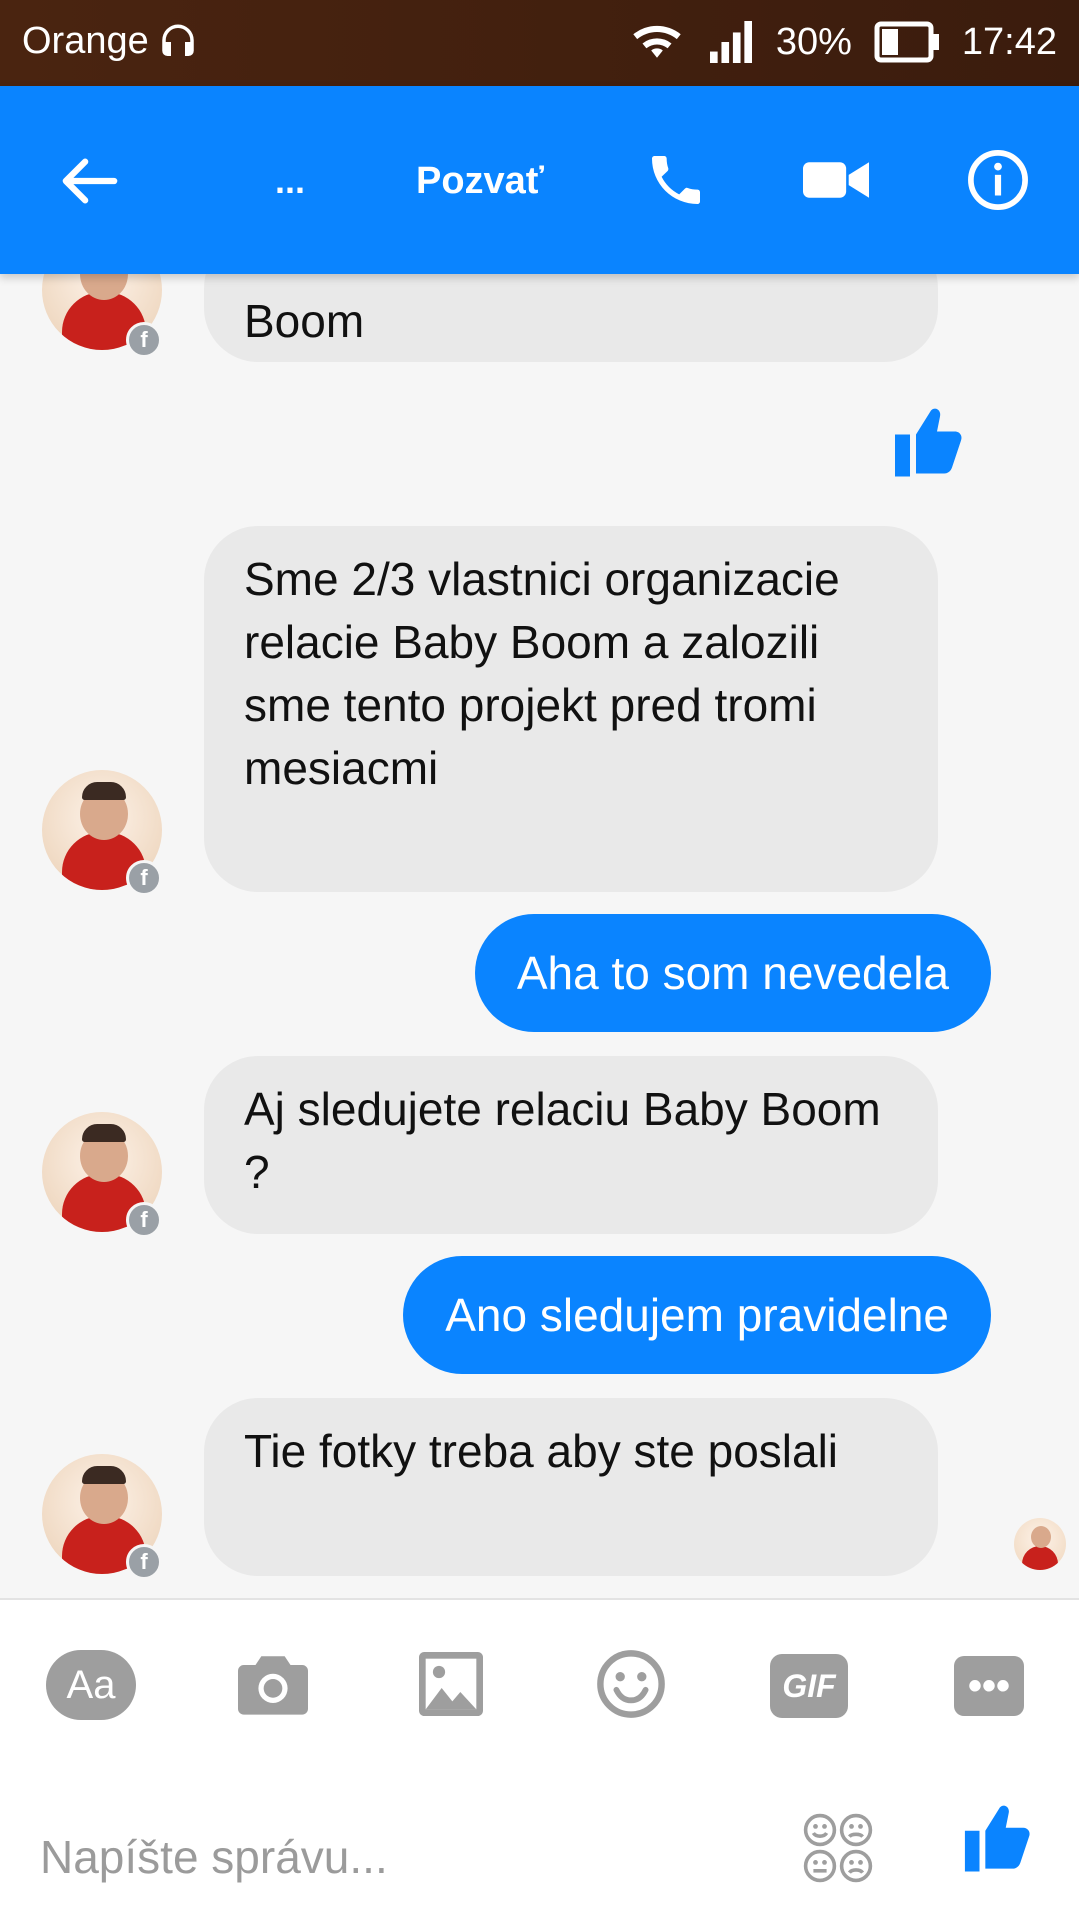  What do you see at coordinates (1040, 1544) in the screenshot?
I see `seen-indicator-avatar` at bounding box center [1040, 1544].